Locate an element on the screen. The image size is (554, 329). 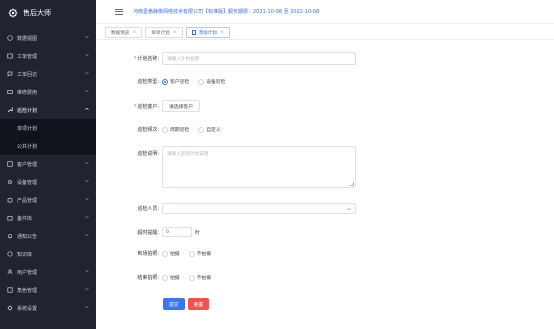
inspect-type-label: 巡检类型: is located at coordinates (148, 82).